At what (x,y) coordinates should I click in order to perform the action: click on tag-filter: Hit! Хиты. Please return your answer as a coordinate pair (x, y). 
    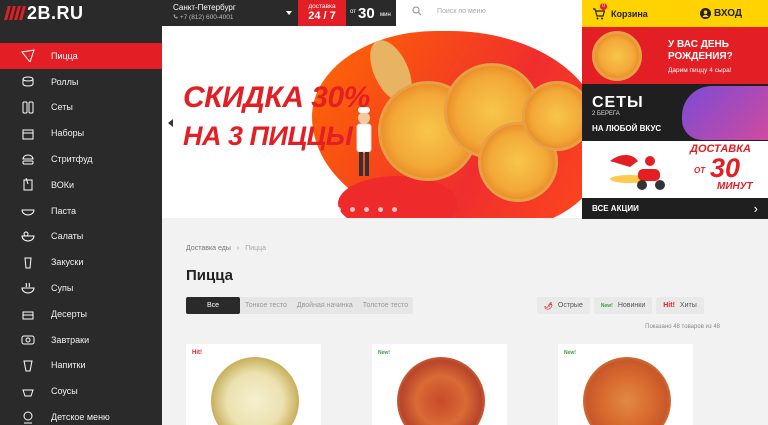
    Looking at the image, I should click on (680, 305).